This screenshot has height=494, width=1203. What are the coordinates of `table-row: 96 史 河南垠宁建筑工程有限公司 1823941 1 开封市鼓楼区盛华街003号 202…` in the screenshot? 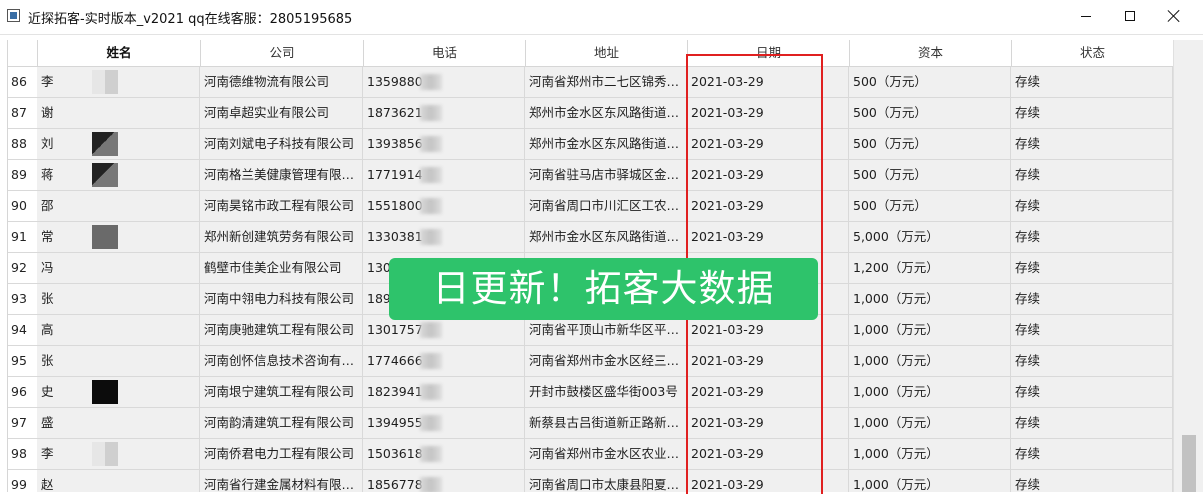 It's located at (590, 392).